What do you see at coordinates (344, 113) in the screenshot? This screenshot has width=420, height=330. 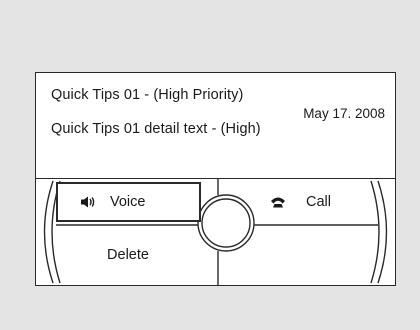 I see `message-date: May 17. 2008` at bounding box center [344, 113].